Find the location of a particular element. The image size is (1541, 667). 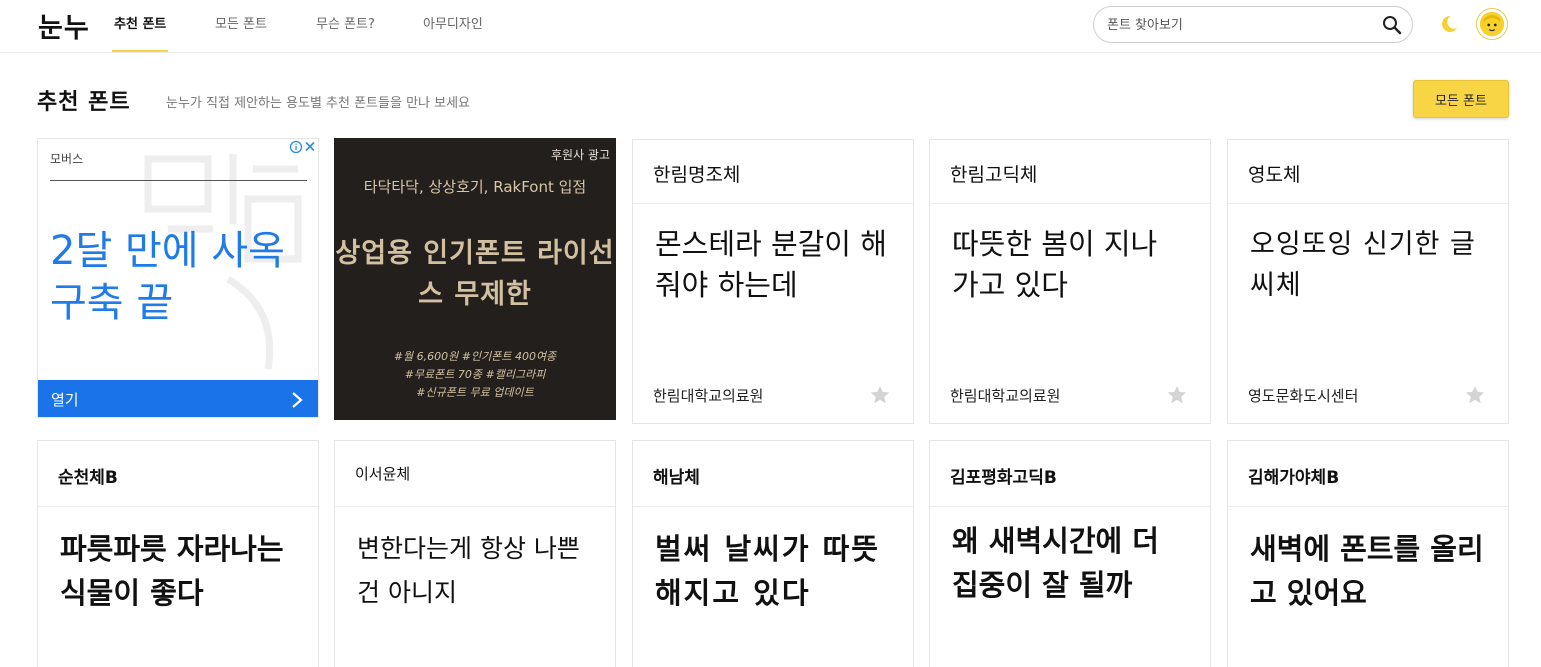

moon-icon is located at coordinates (1449, 24).